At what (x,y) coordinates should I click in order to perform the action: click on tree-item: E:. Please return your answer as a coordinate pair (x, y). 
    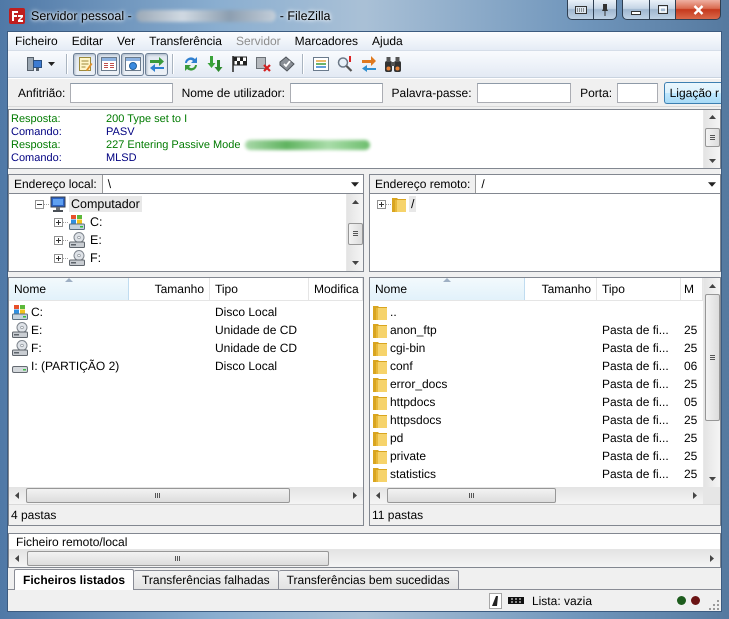
    Looking at the image, I should click on (96, 240).